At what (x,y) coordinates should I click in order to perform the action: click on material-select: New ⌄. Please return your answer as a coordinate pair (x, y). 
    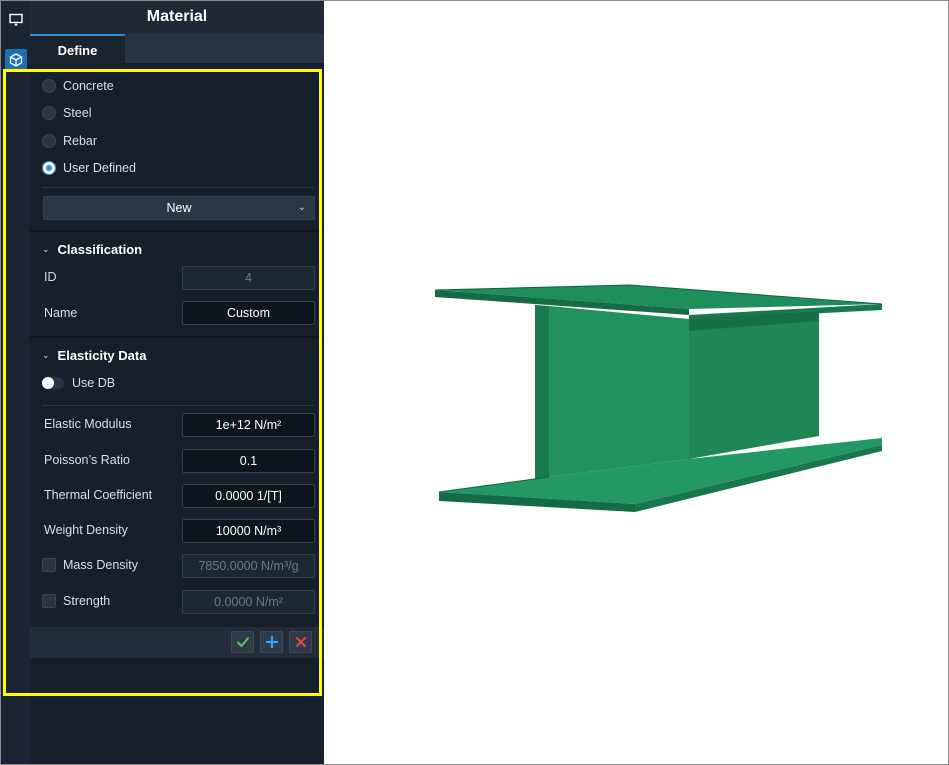
    Looking at the image, I should click on (179, 208).